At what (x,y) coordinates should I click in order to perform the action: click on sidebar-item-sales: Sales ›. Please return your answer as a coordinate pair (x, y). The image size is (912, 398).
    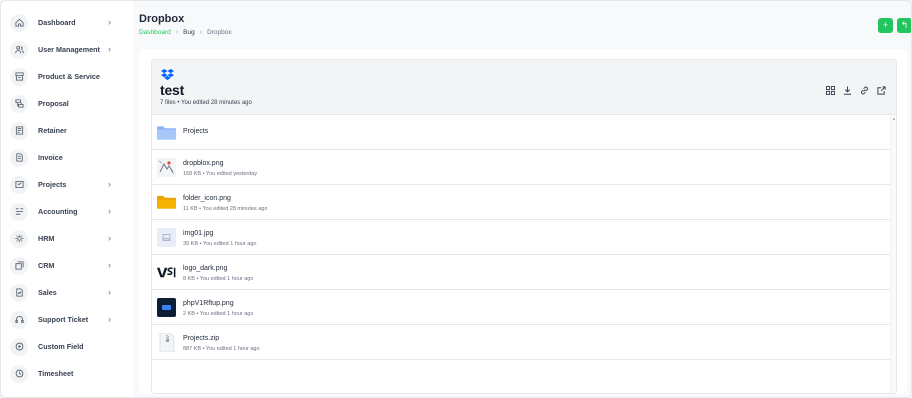
    Looking at the image, I should click on (67, 292).